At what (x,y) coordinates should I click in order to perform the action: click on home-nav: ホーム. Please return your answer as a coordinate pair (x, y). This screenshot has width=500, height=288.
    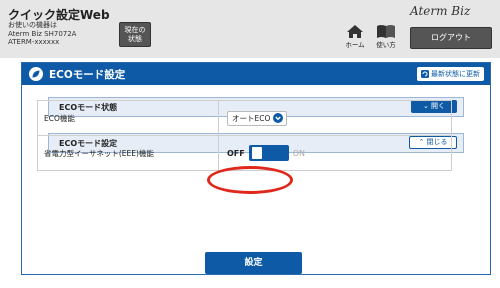
    Looking at the image, I should click on (355, 36).